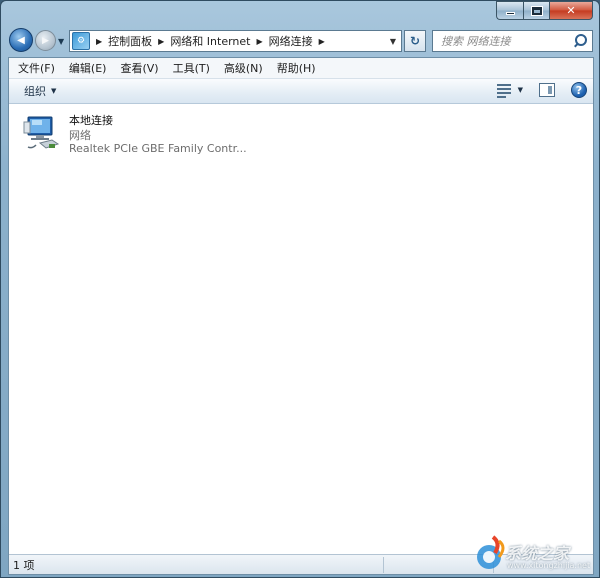 This screenshot has height=578, width=600. I want to click on minimize-button, so click(509, 10).